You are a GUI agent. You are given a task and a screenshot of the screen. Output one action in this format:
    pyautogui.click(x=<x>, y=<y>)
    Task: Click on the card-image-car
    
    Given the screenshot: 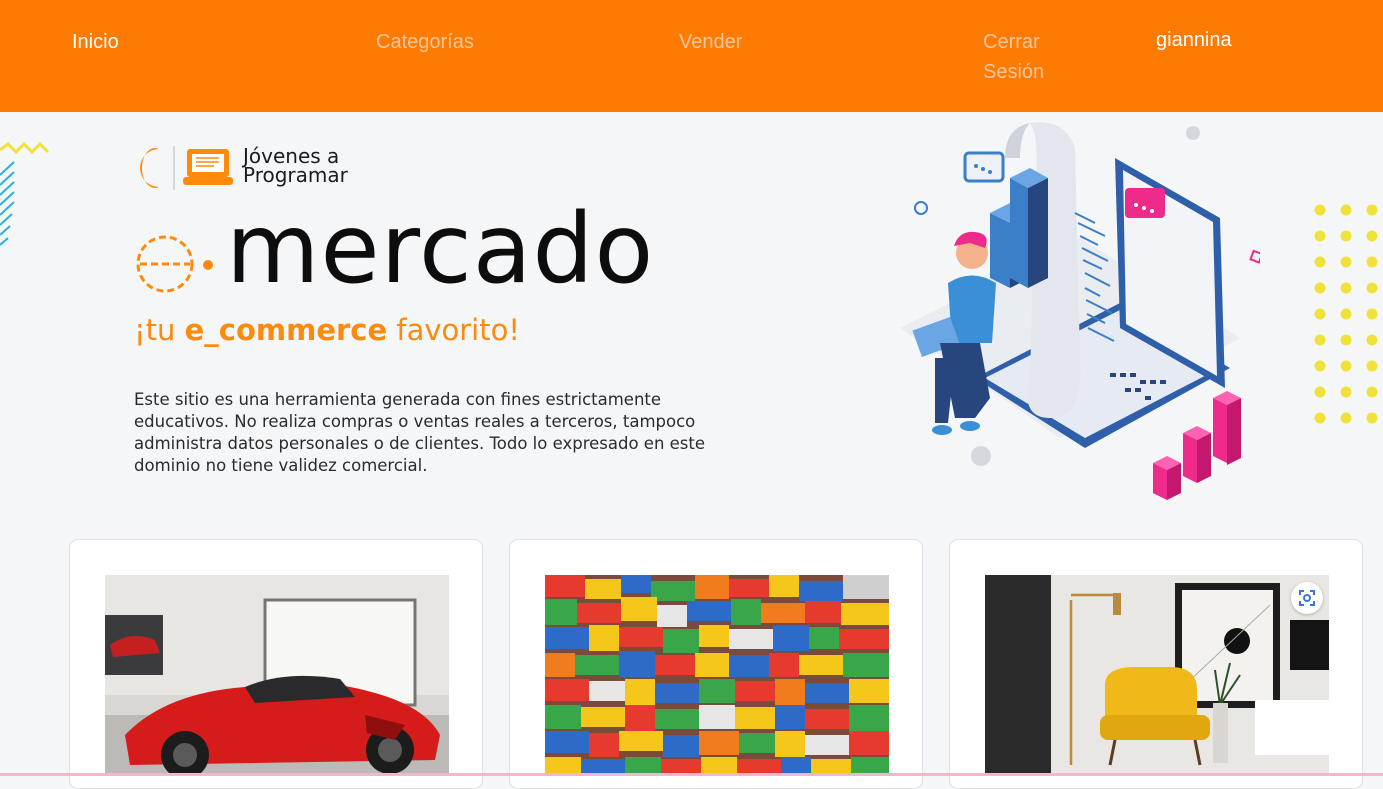 What is the action you would take?
    pyautogui.click(x=277, y=675)
    